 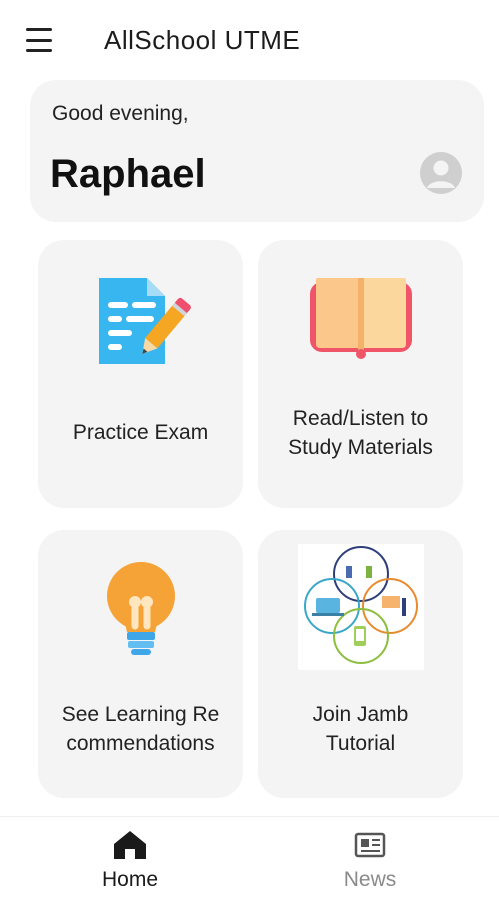 What do you see at coordinates (360, 433) in the screenshot?
I see `tile-label: Read/Listen to Study Materials` at bounding box center [360, 433].